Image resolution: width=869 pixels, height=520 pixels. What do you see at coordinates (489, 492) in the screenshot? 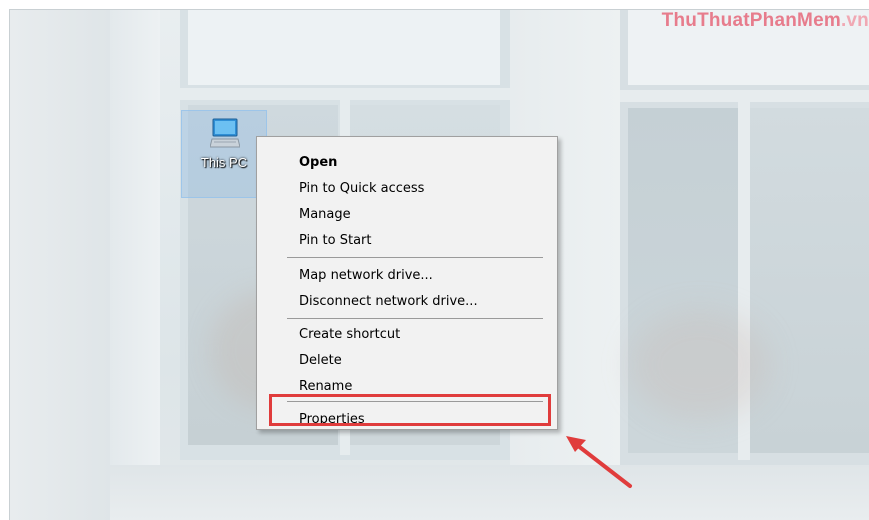
I see `window-sill` at bounding box center [489, 492].